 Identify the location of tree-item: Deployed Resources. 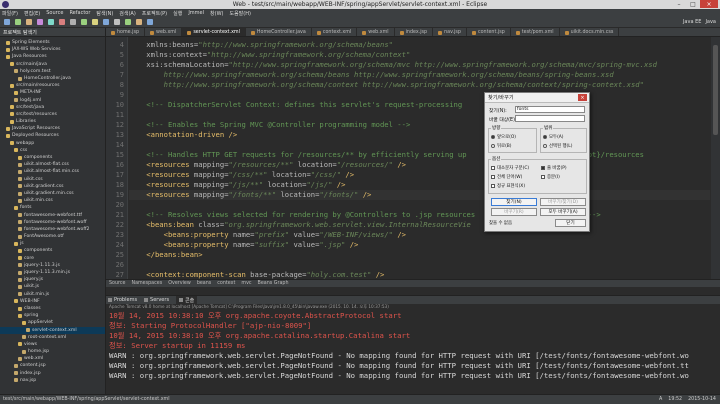
(52, 135).